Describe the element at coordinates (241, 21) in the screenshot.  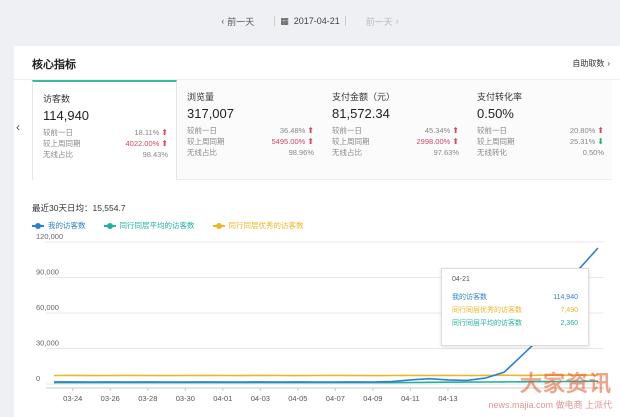
I see `prev-day-label: 前一天` at that location.